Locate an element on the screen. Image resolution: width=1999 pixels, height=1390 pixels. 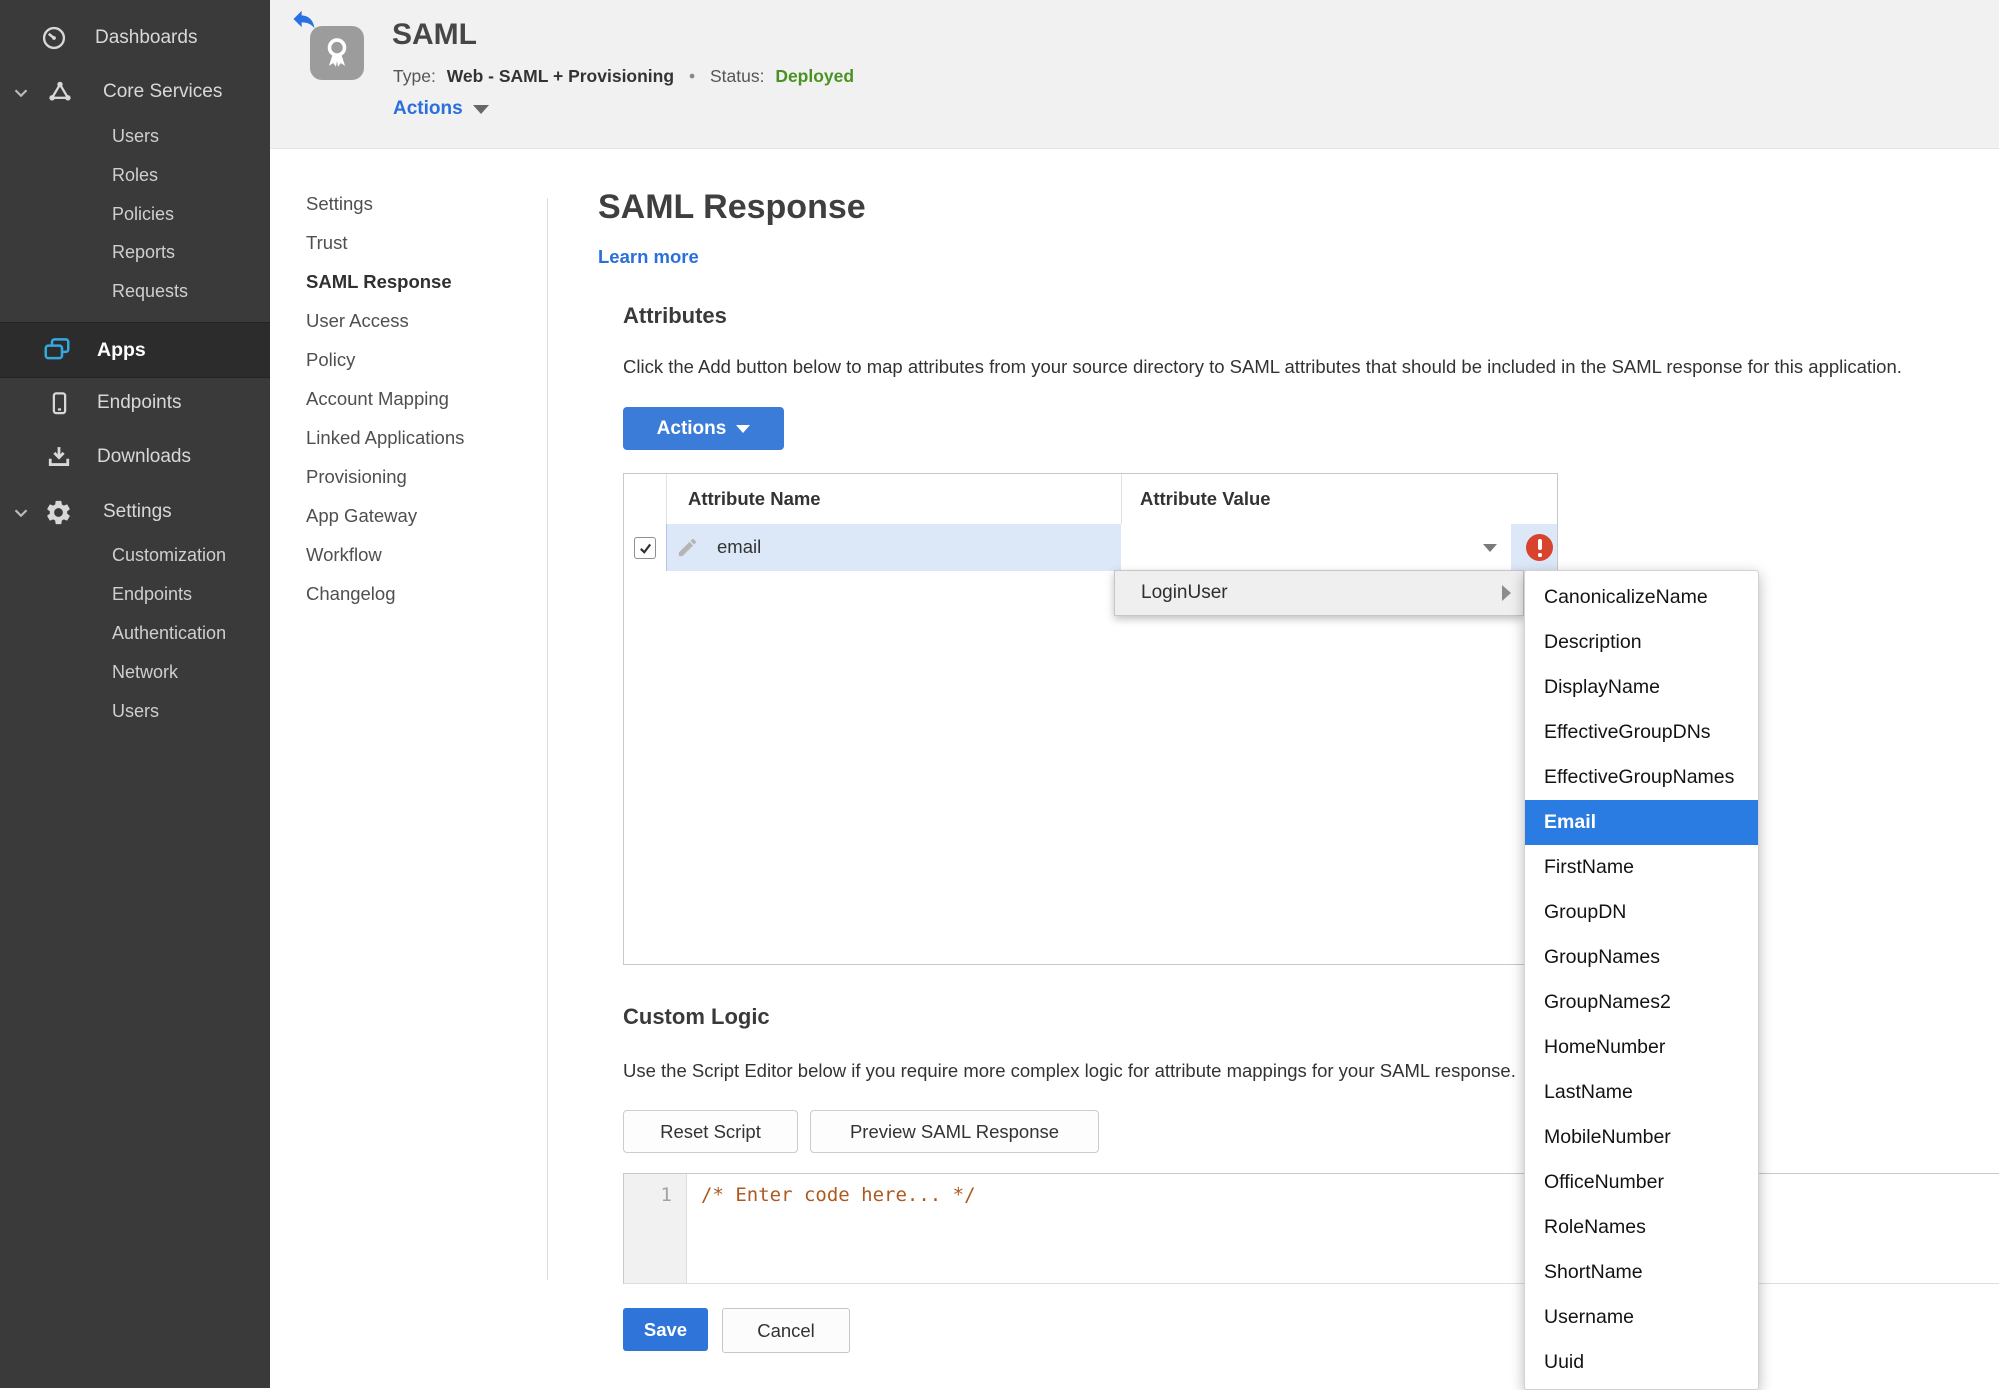
attribute-name-cell: email is located at coordinates (739, 546).